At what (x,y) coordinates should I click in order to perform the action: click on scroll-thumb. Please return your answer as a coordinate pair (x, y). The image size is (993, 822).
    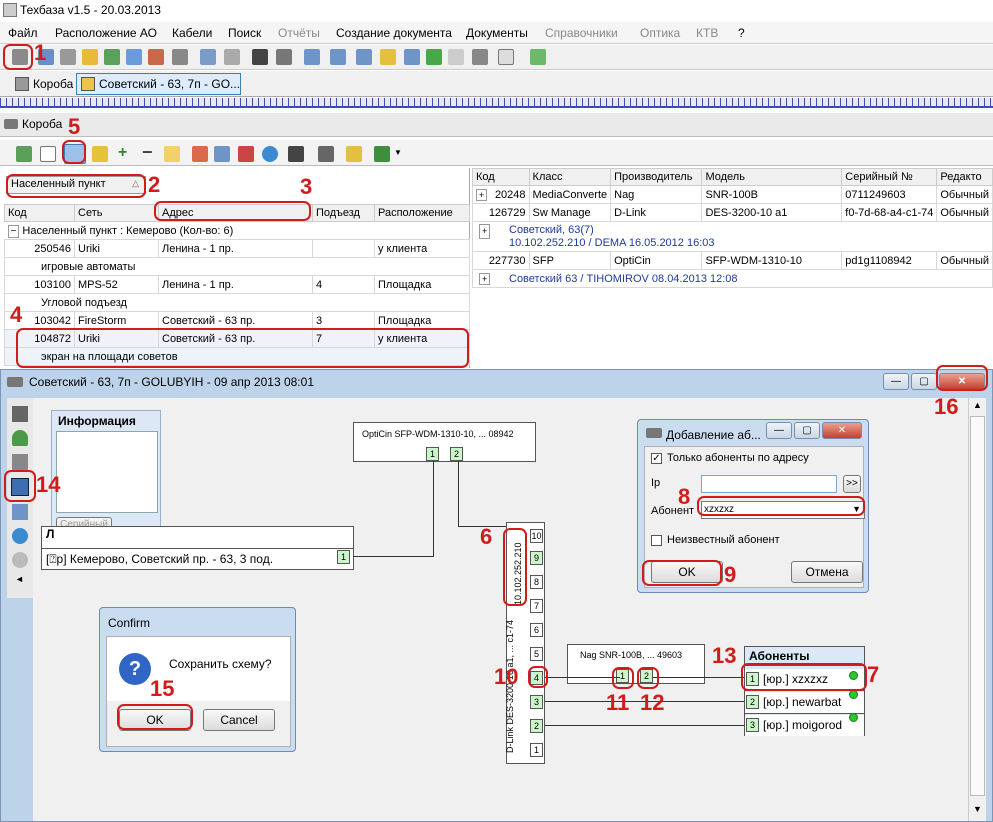
    Looking at the image, I should click on (977, 606).